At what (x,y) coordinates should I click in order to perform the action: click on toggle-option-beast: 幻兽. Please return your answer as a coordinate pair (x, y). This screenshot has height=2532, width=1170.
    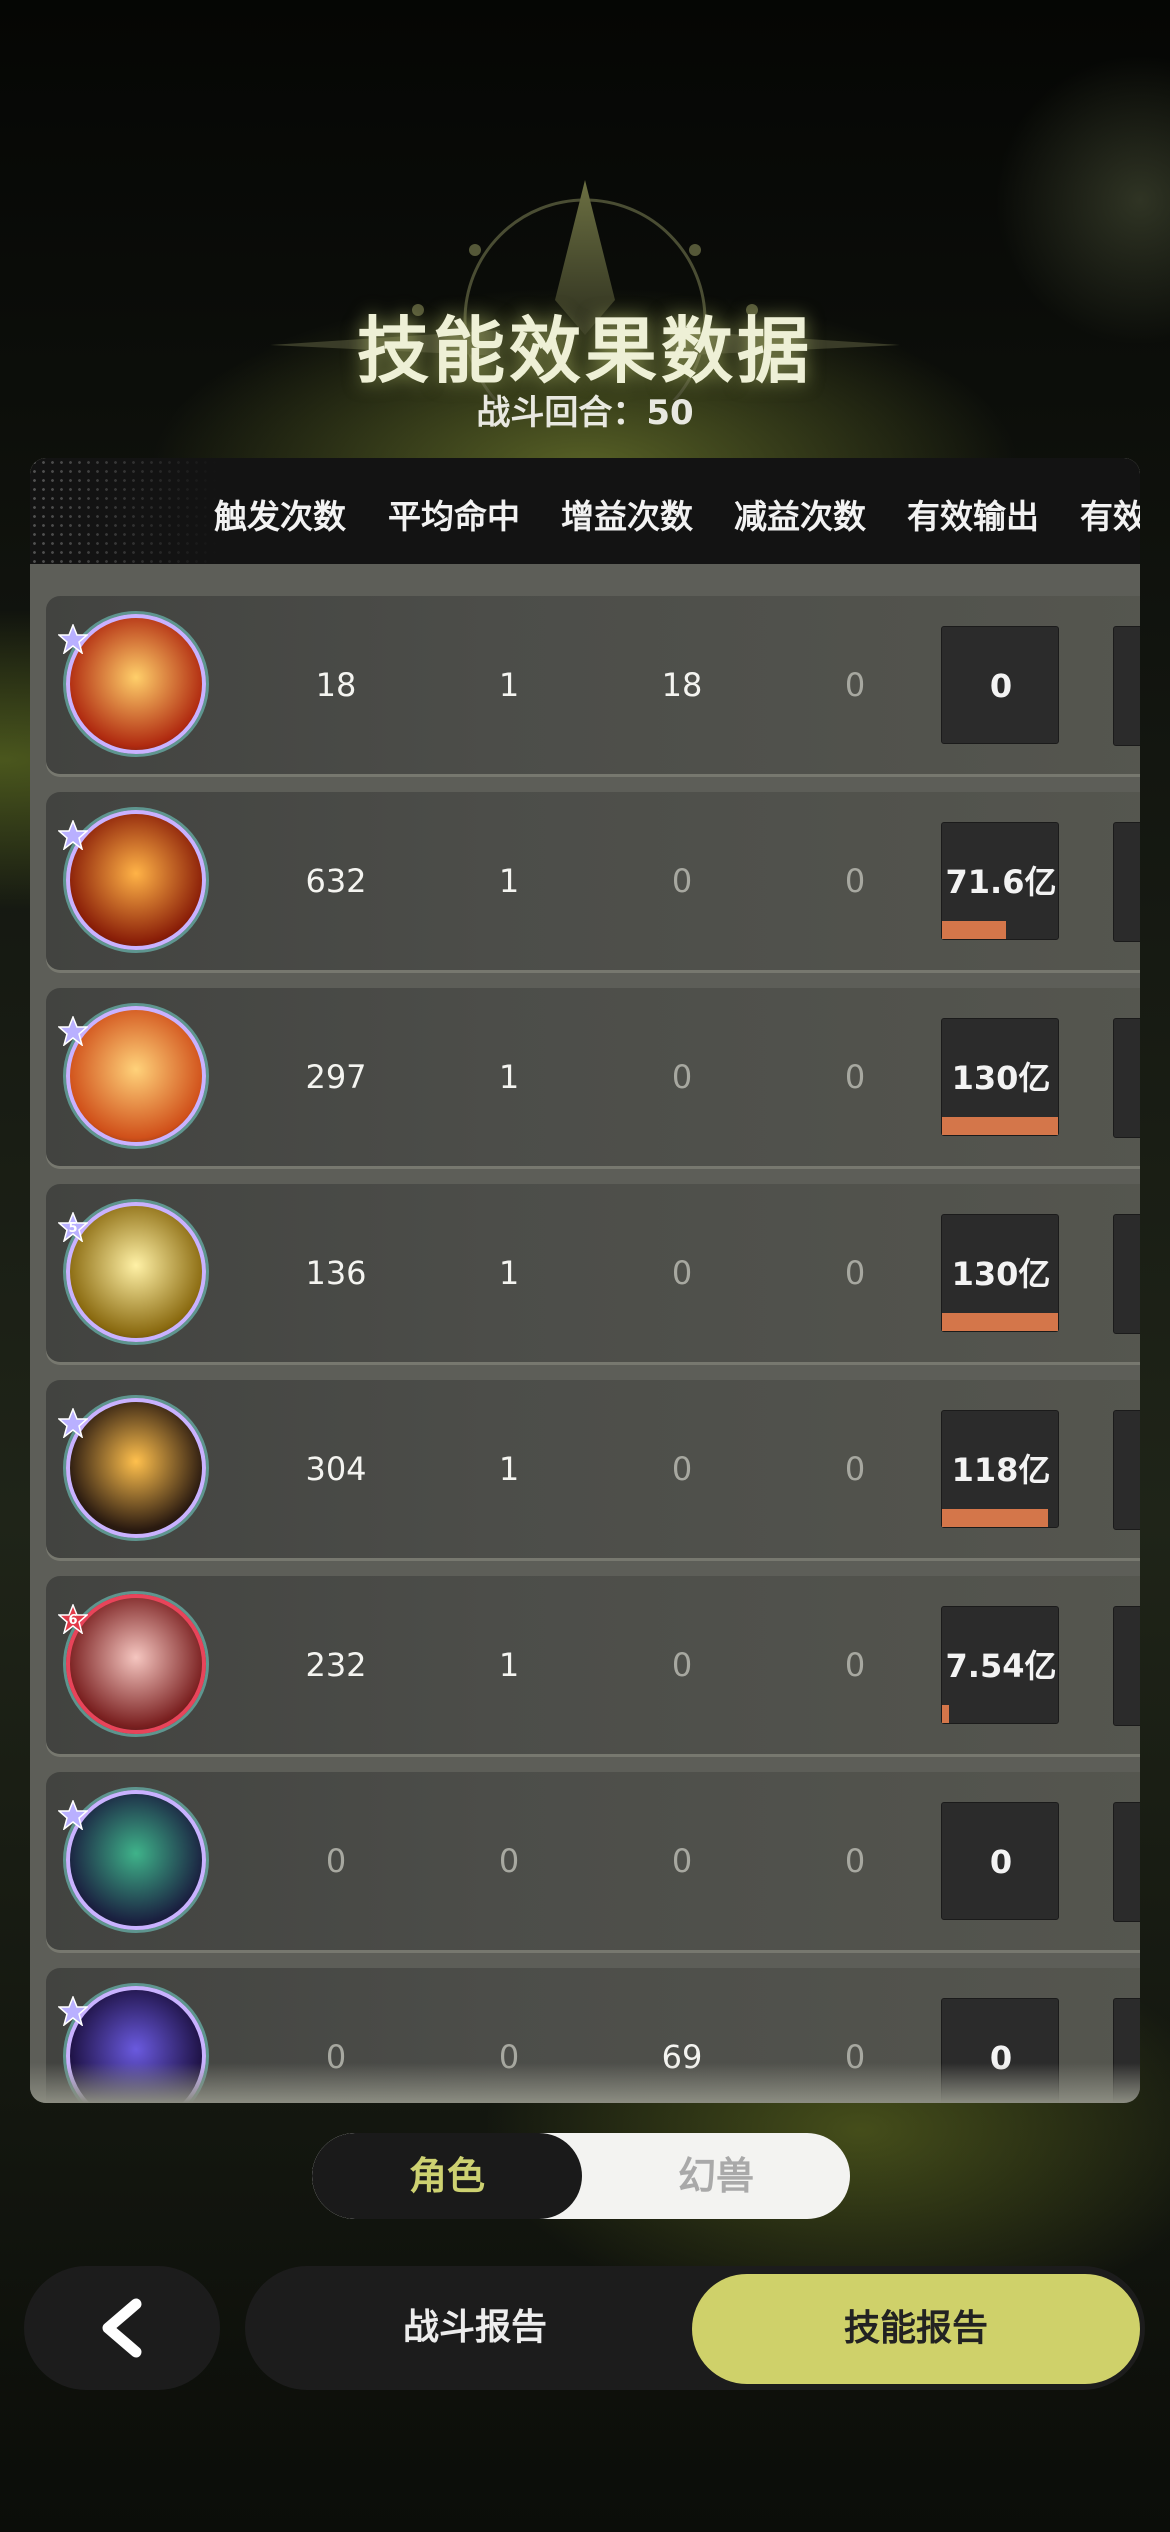
    Looking at the image, I should click on (716, 2176).